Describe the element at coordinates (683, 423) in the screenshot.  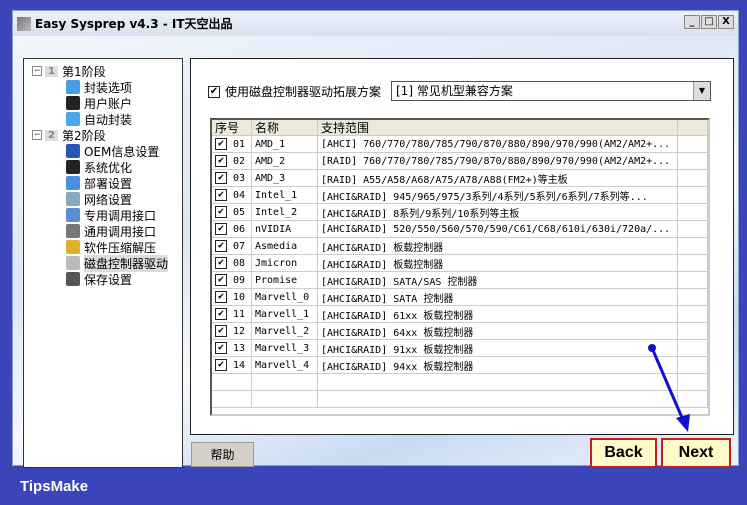
I see `arrow-head-icon` at that location.